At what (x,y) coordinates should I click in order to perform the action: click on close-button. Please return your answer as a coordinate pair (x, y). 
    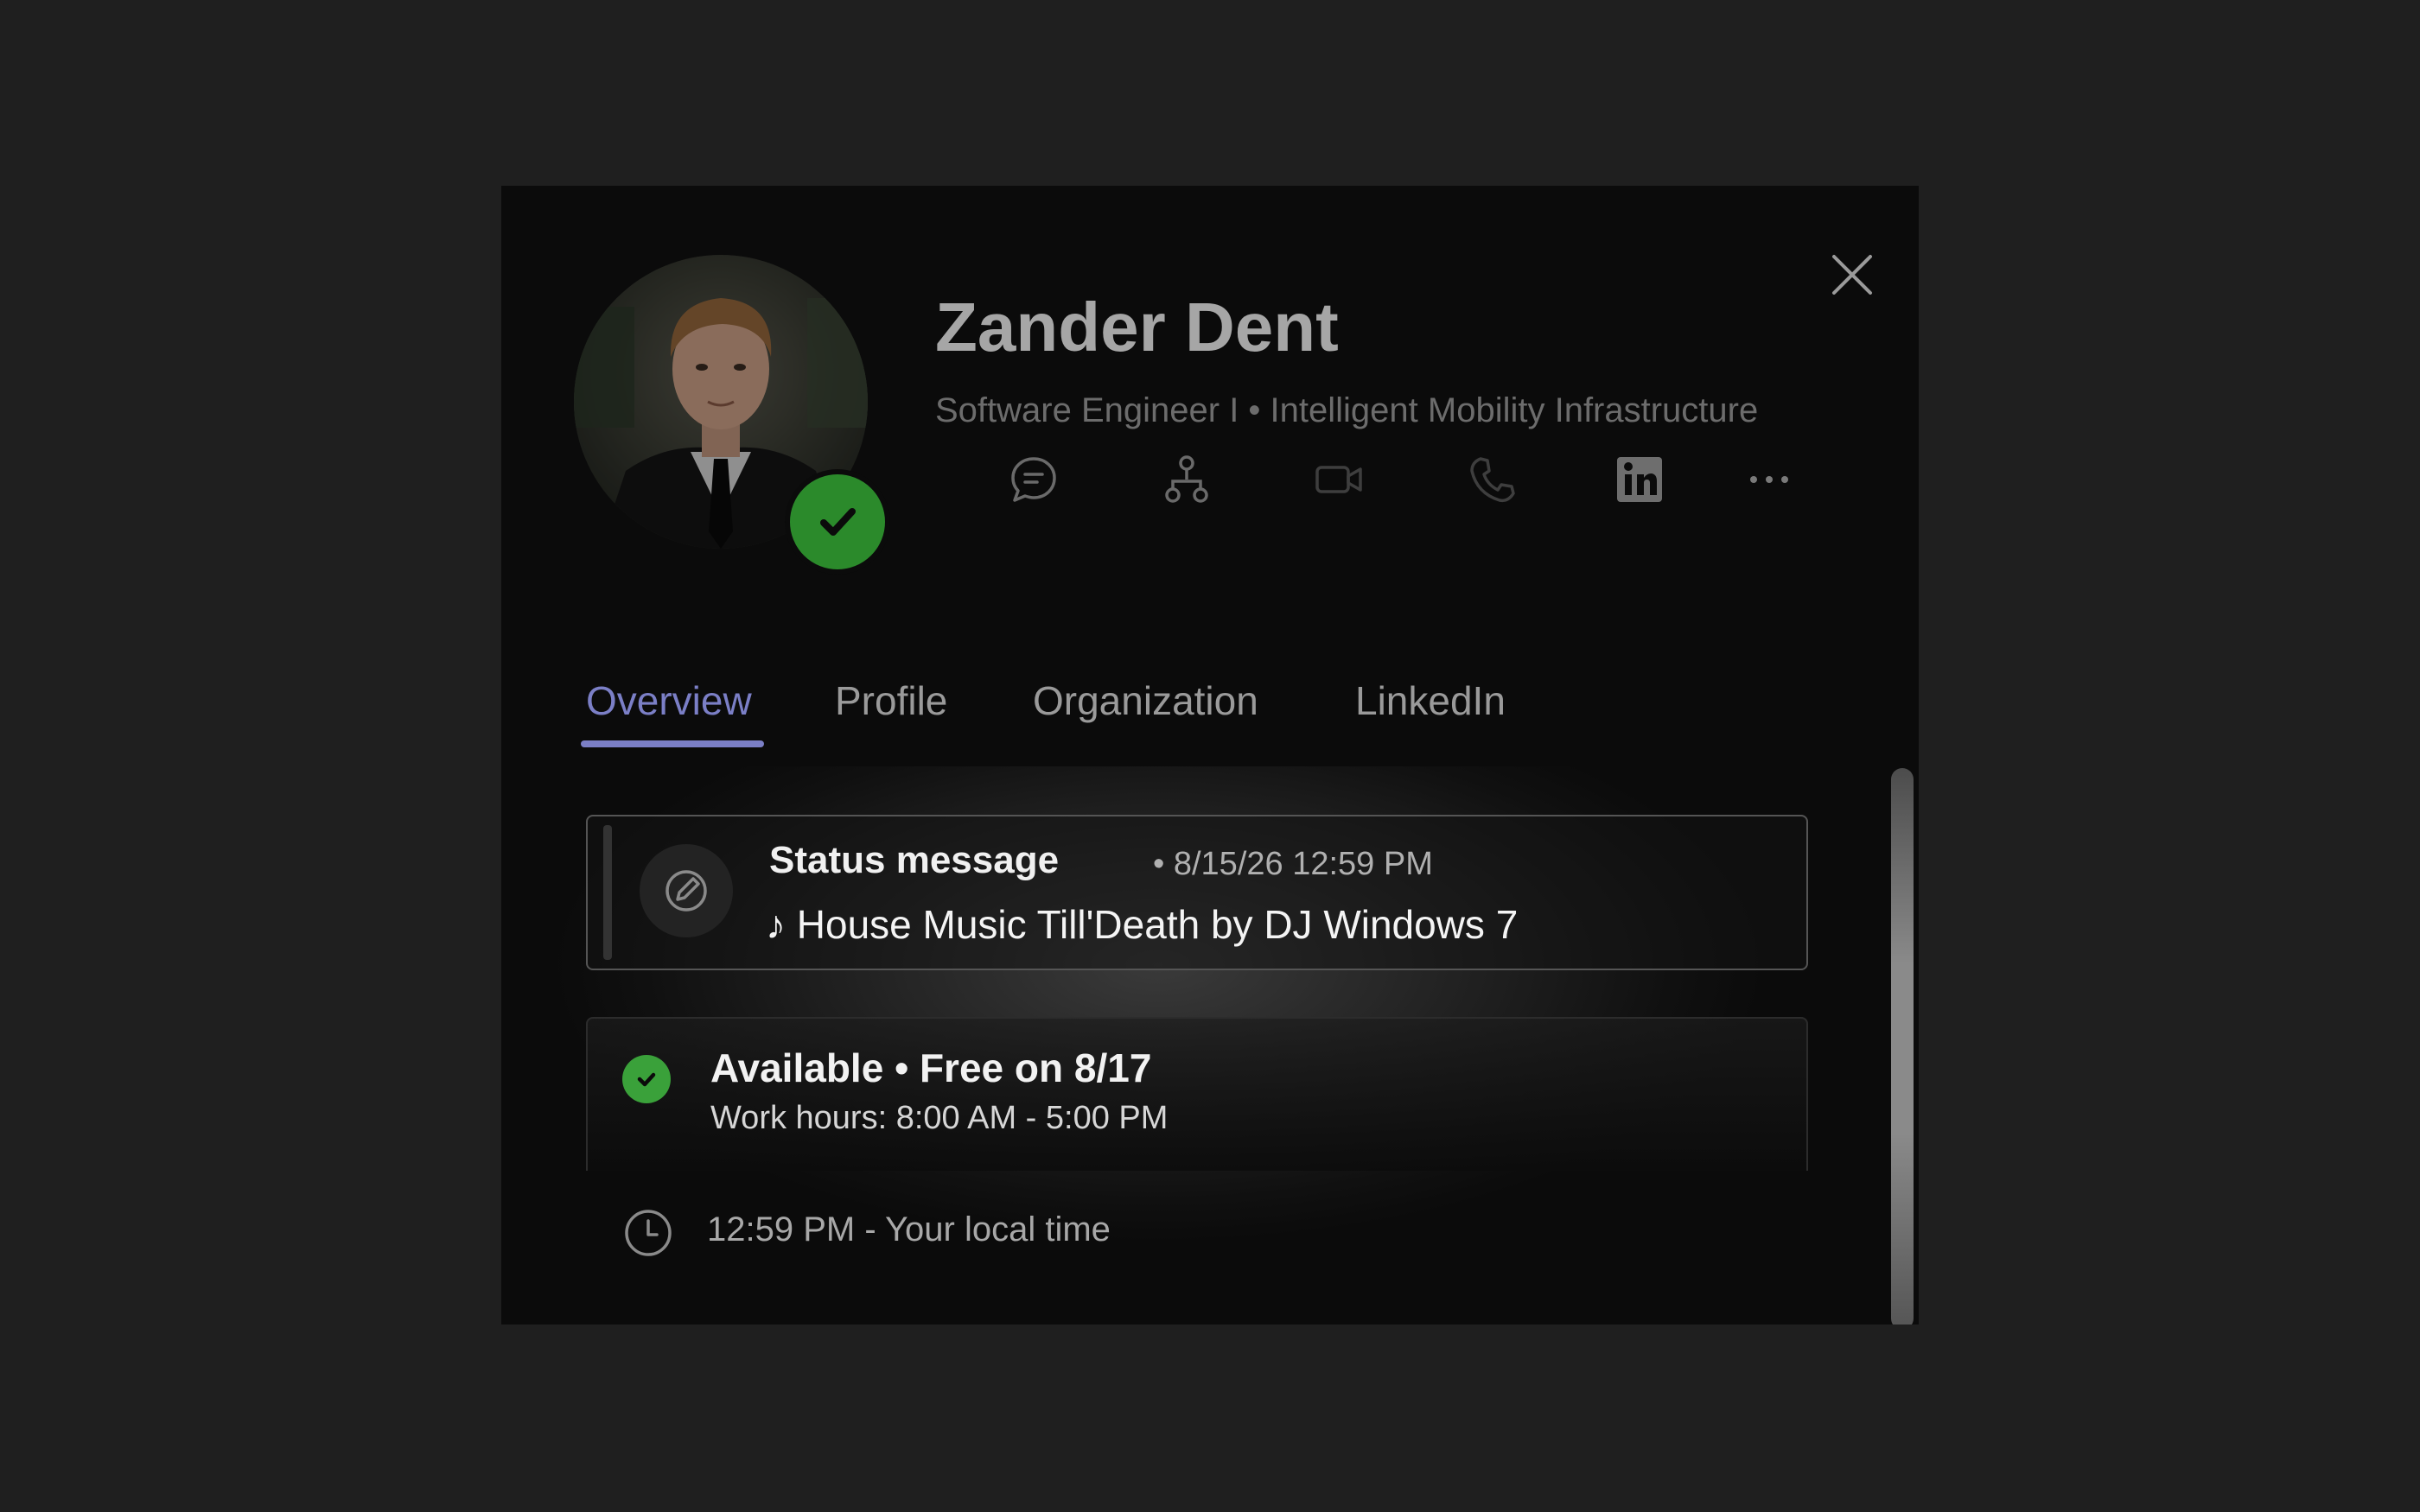
    Looking at the image, I should click on (1852, 275).